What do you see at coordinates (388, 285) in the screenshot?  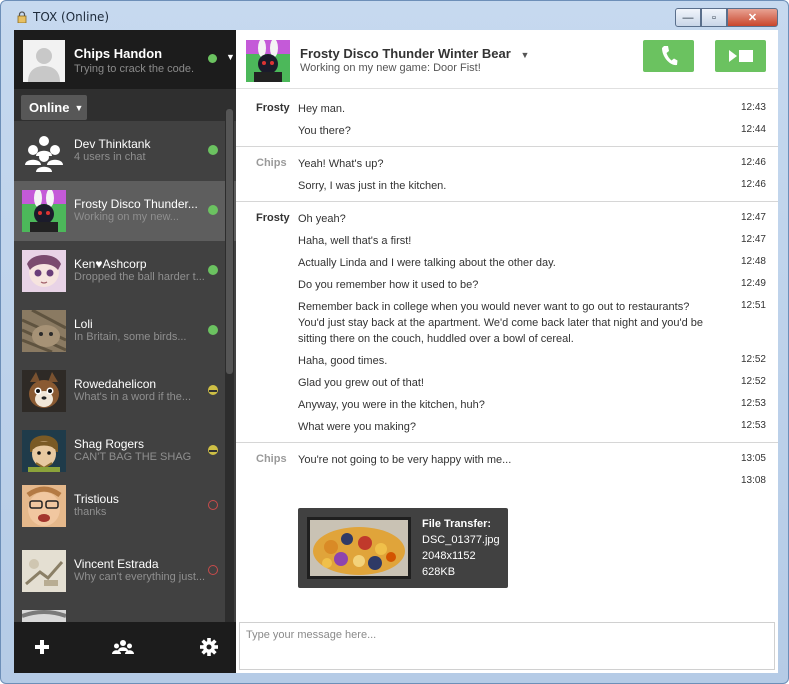 I see `message-text: Do you remember how it used to be?` at bounding box center [388, 285].